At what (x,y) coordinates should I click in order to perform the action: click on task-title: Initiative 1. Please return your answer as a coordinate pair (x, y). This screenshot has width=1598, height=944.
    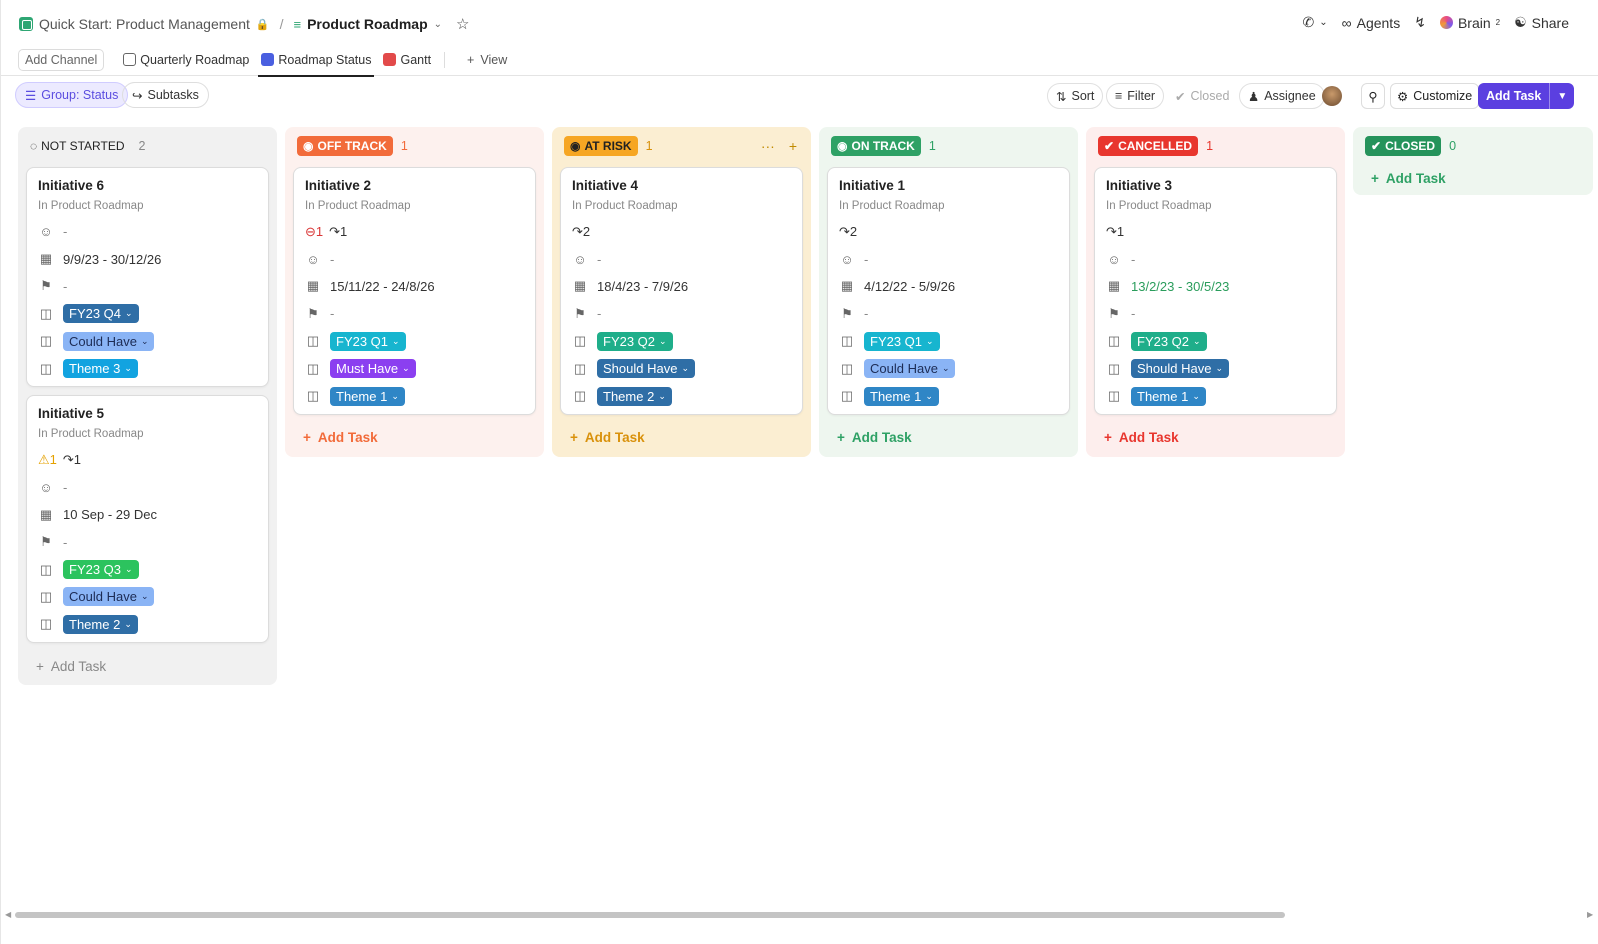
    Looking at the image, I should click on (948, 187).